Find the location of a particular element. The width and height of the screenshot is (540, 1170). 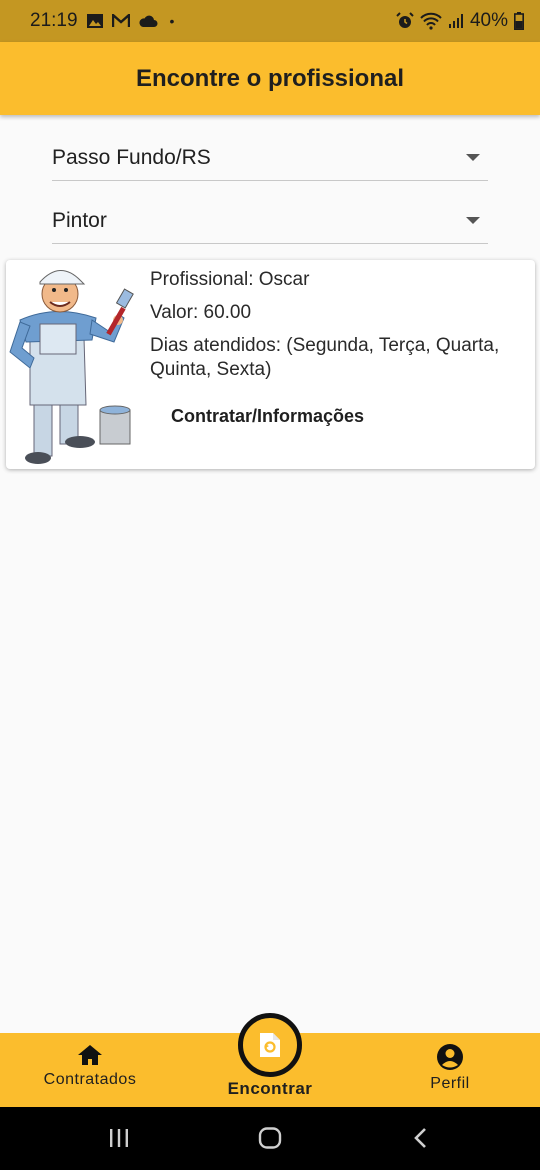

status-left: 21:19 • is located at coordinates (102, 21).